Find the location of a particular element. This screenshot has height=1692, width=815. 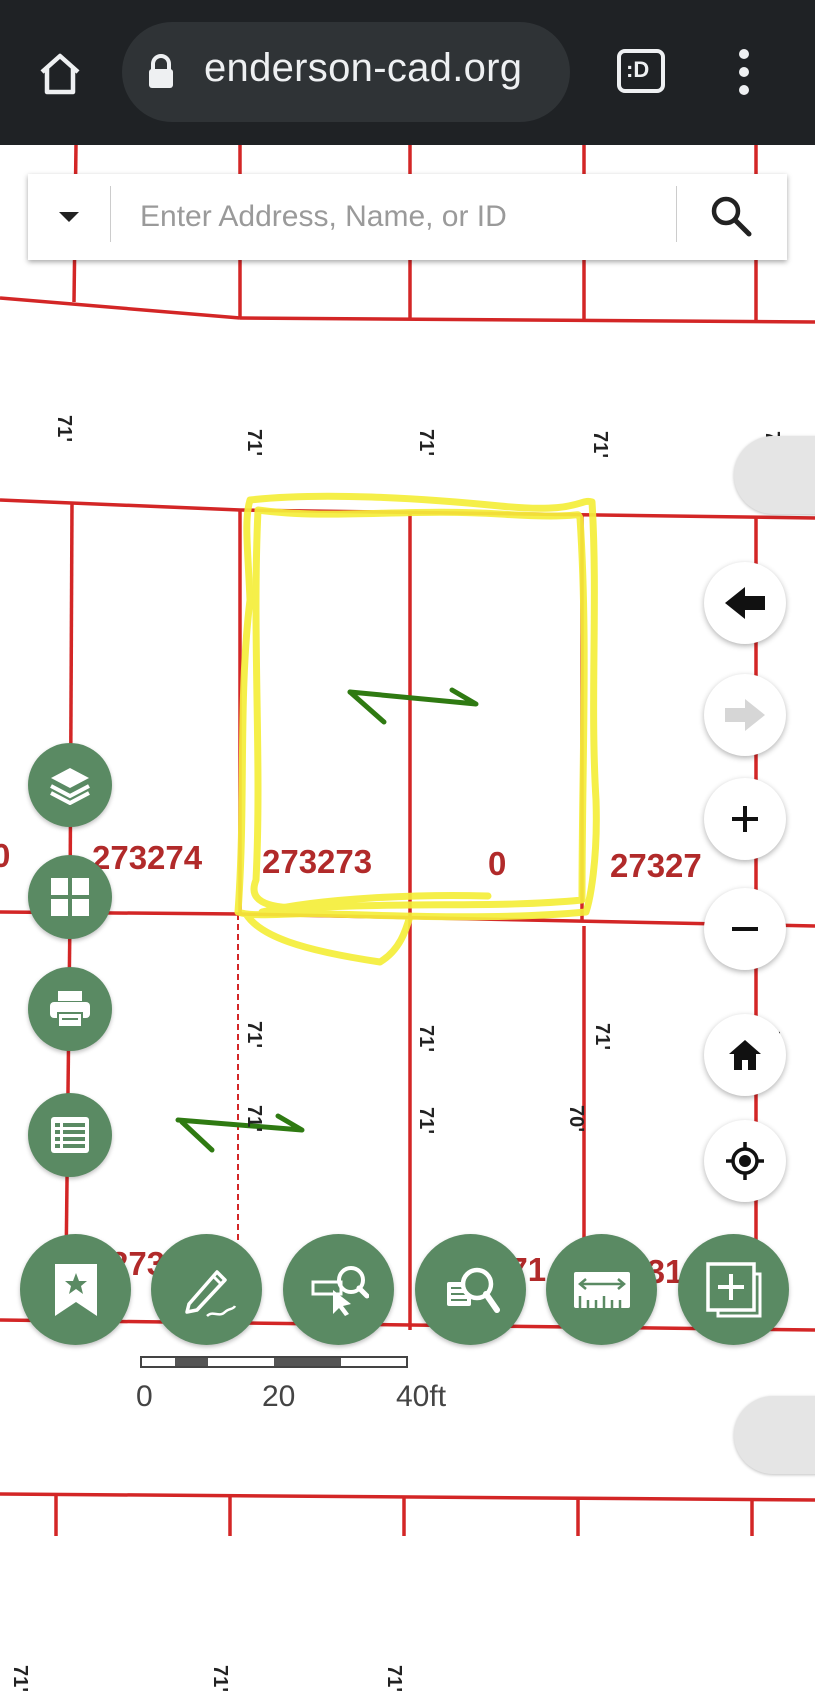

scale-bar is located at coordinates (274, 1362).